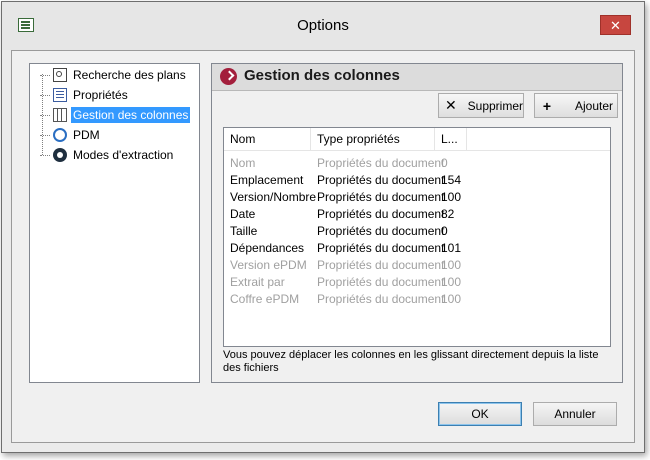 This screenshot has height=460, width=650. Describe the element at coordinates (594, 105) in the screenshot. I see `add-button-label: Ajouter` at that location.